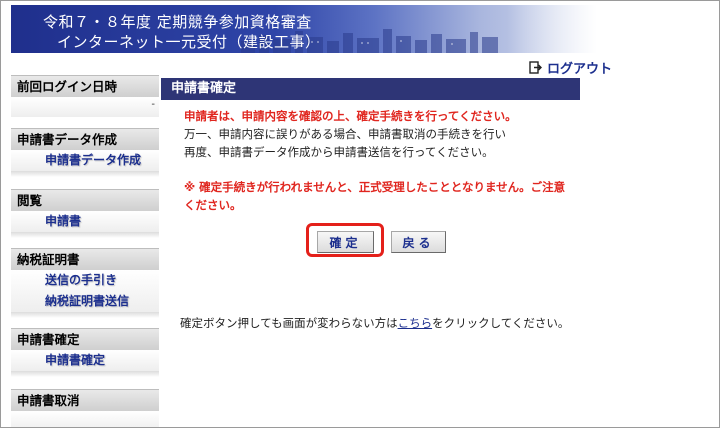  Describe the element at coordinates (85, 86) in the screenshot. I see `sidebar-heading-last-login: 前回ログイン日時` at that location.